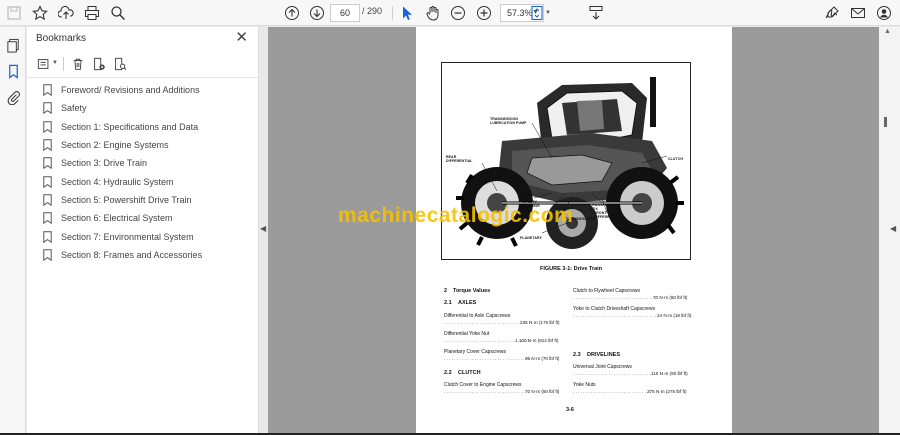 This screenshot has height=435, width=900. Describe the element at coordinates (884, 13) in the screenshot. I see `account-icon` at that location.